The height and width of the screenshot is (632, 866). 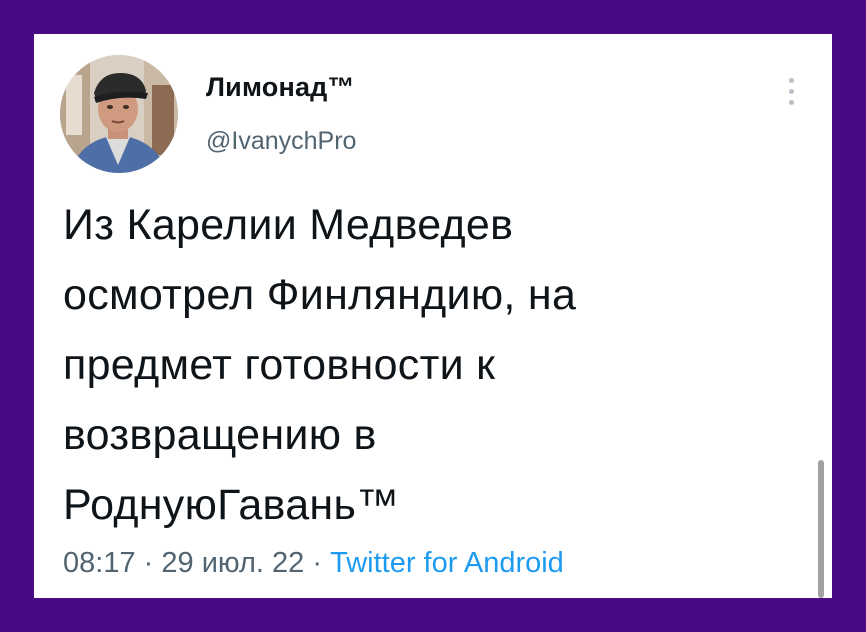 I want to click on more-vertical-icon, so click(x=791, y=80).